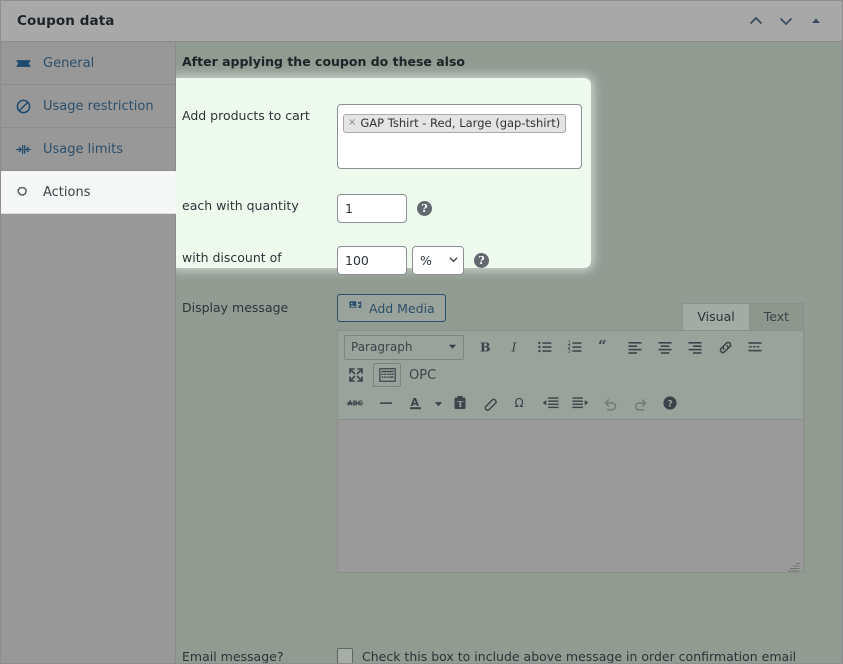  What do you see at coordinates (426, 260) in the screenshot?
I see `discount-unit-value: %` at bounding box center [426, 260].